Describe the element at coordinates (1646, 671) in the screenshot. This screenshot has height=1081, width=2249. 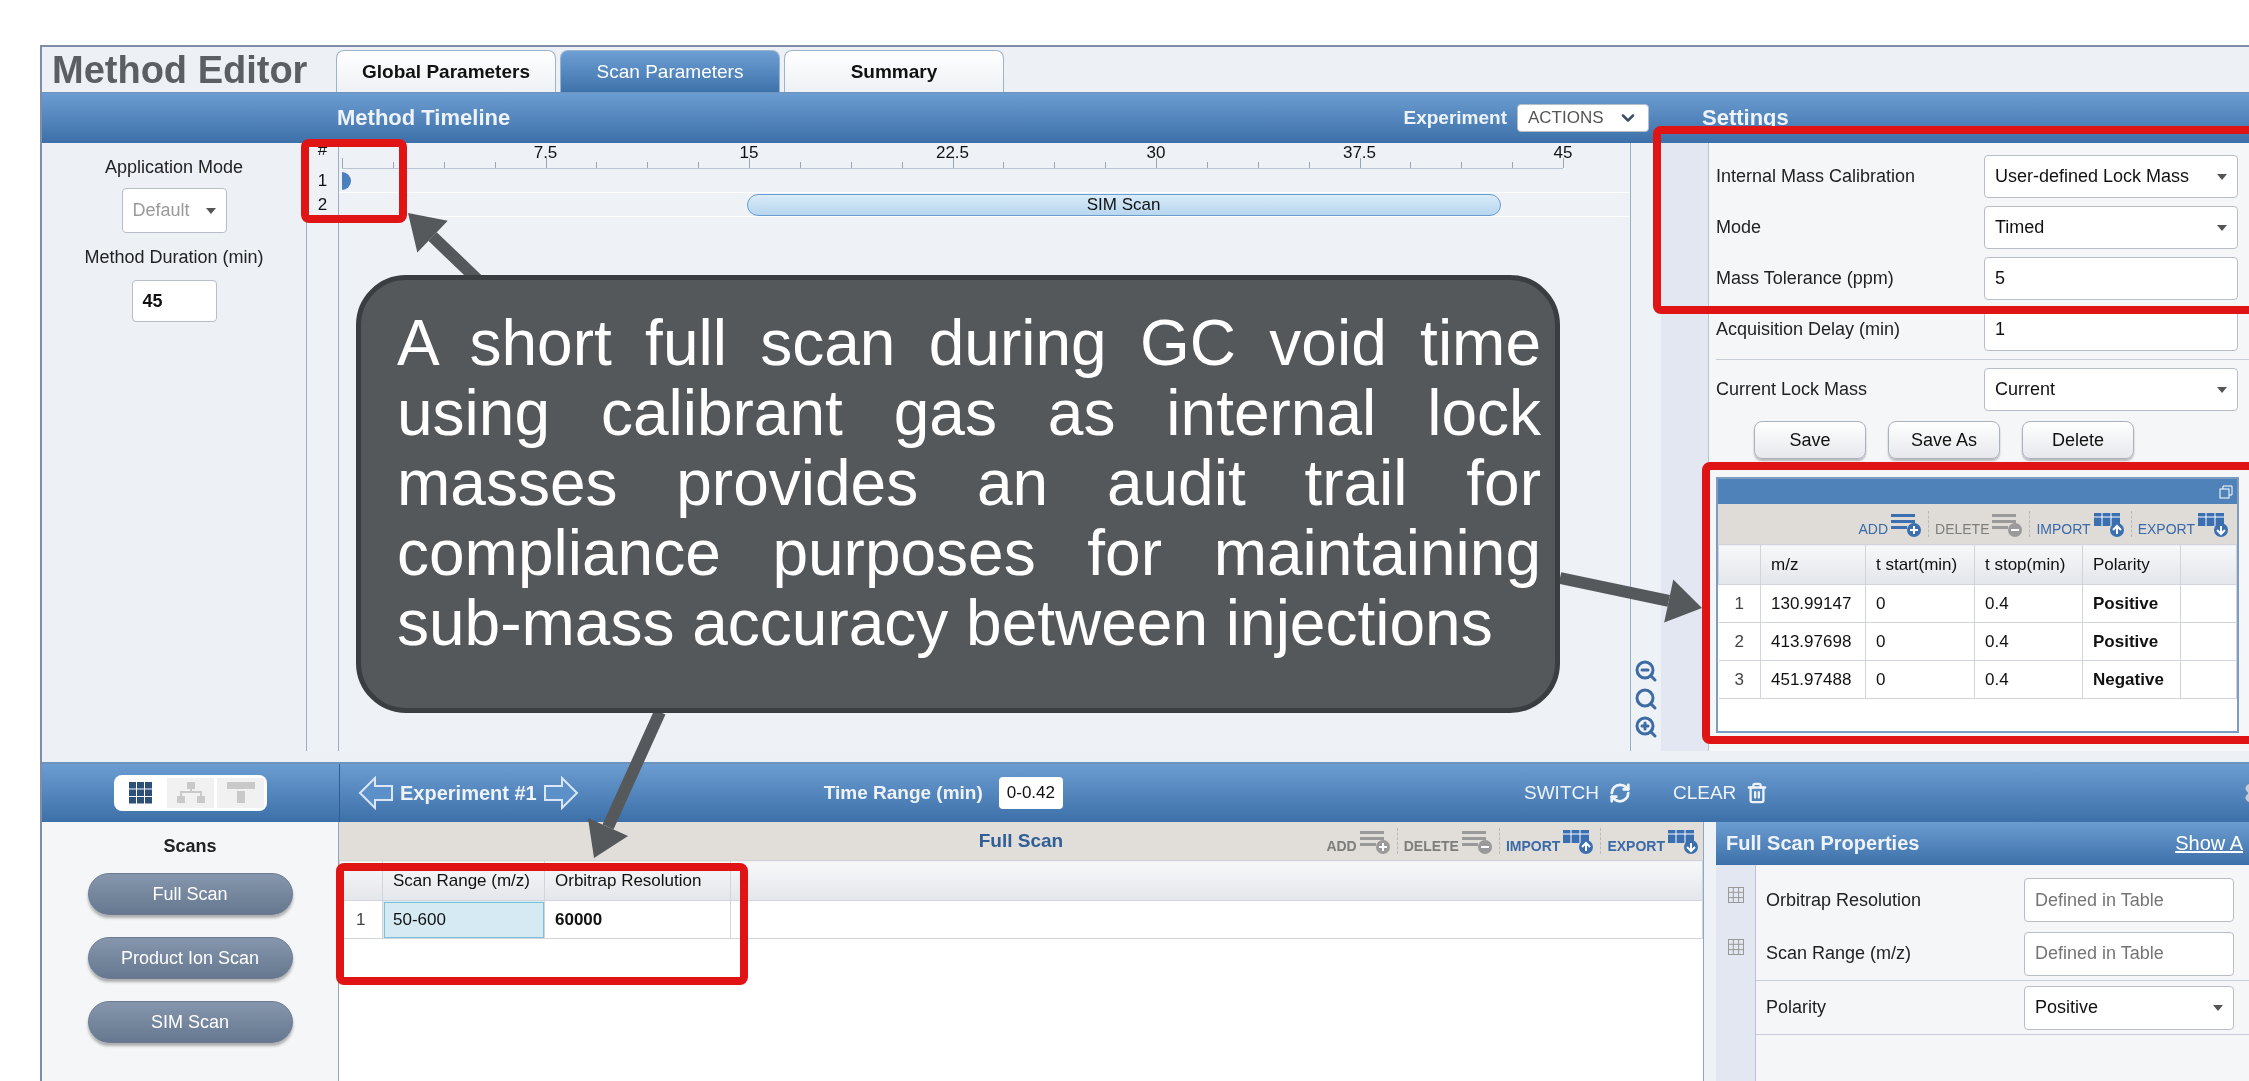
I see `zoom-out-icon` at that location.